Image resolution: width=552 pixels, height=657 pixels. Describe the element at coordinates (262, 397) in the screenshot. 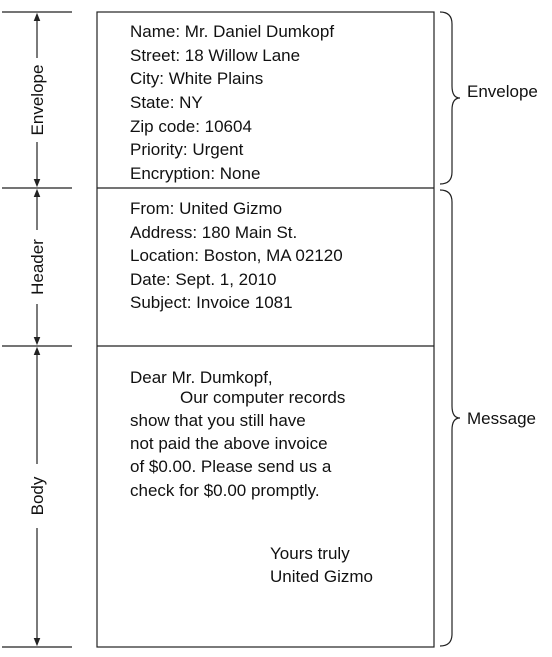

I see `body-line: Our computer records` at that location.